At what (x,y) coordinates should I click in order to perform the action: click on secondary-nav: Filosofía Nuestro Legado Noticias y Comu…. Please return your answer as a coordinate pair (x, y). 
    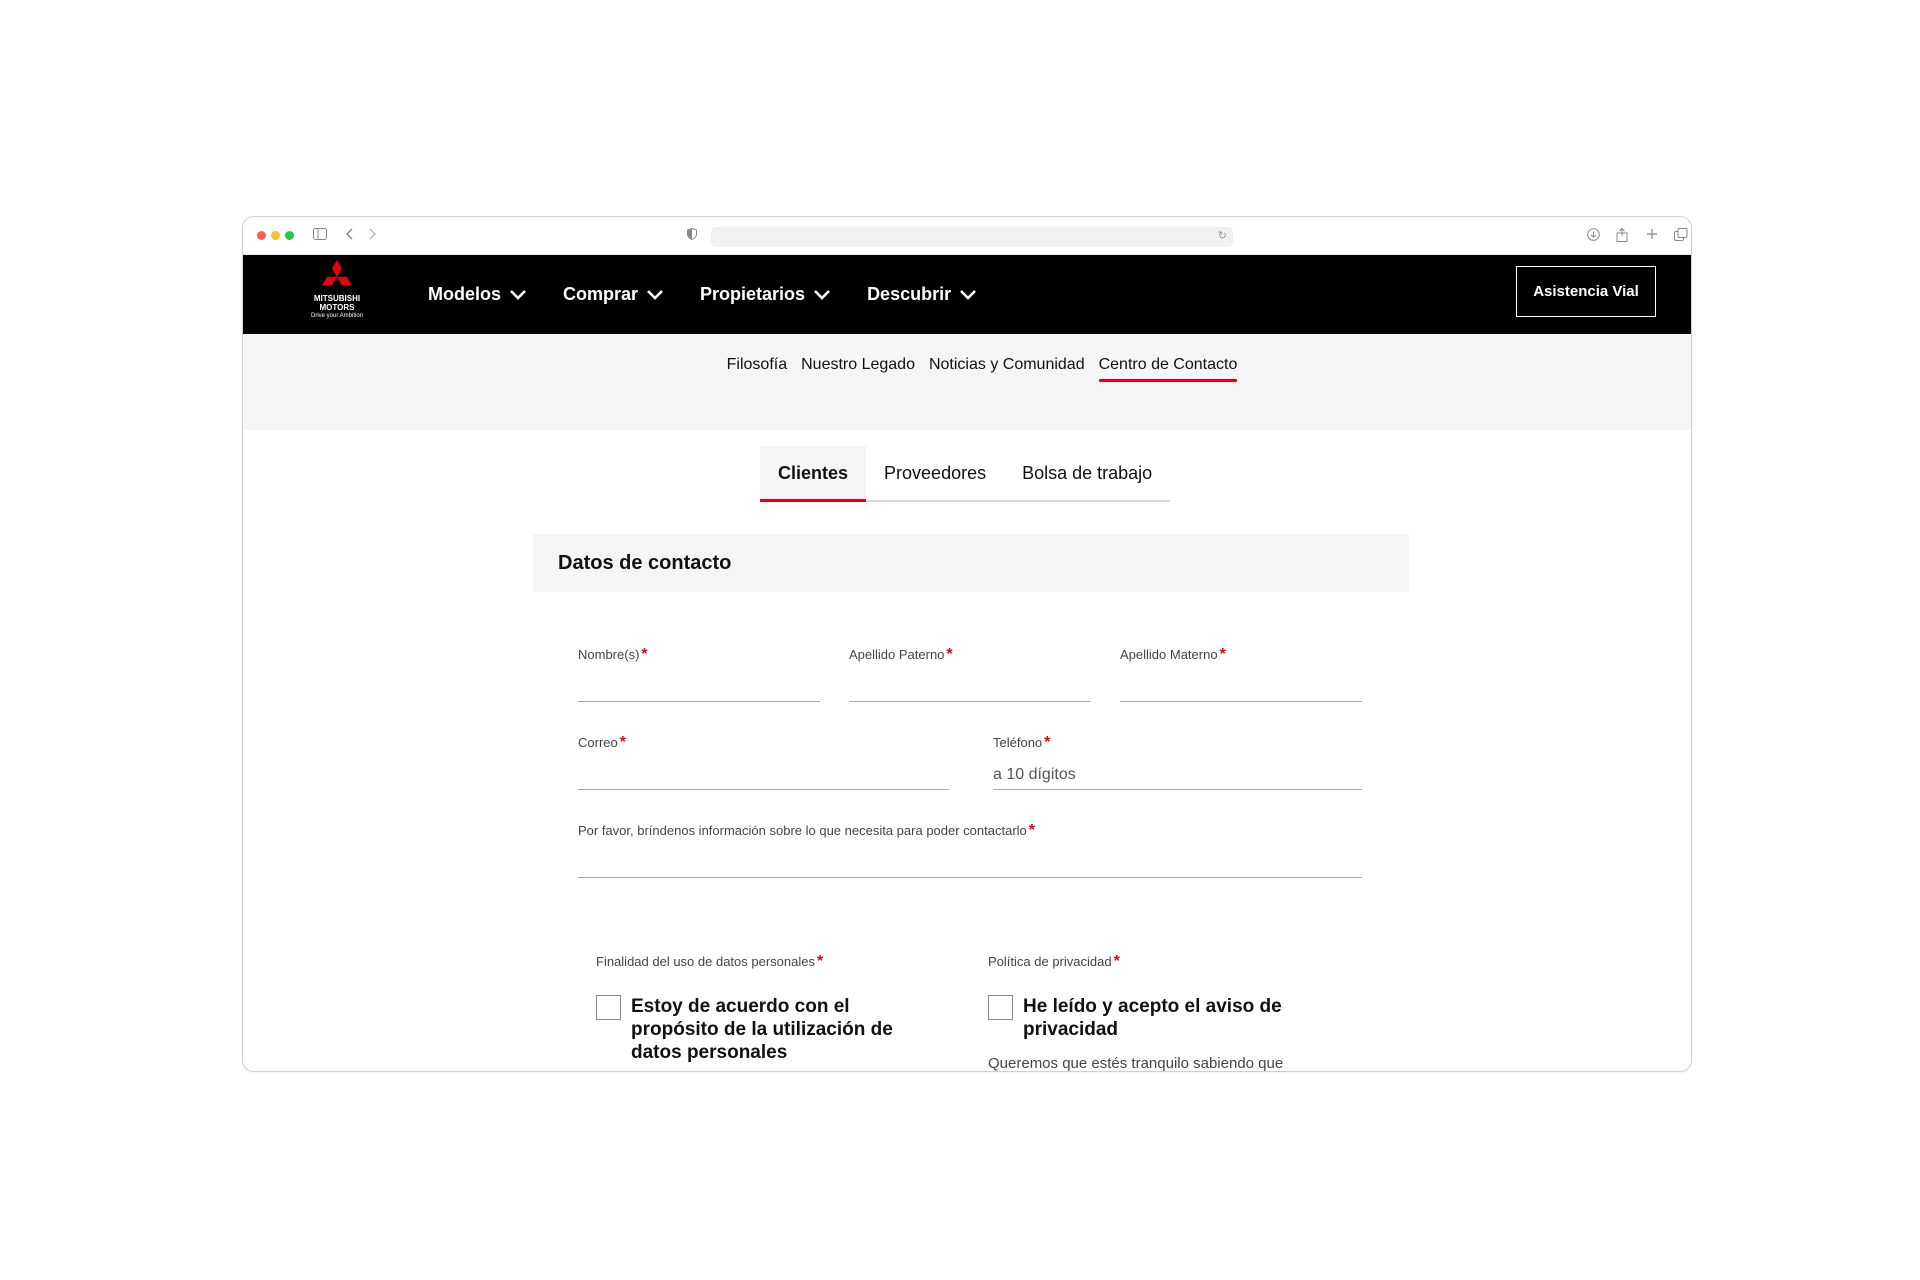
    Looking at the image, I should click on (967, 382).